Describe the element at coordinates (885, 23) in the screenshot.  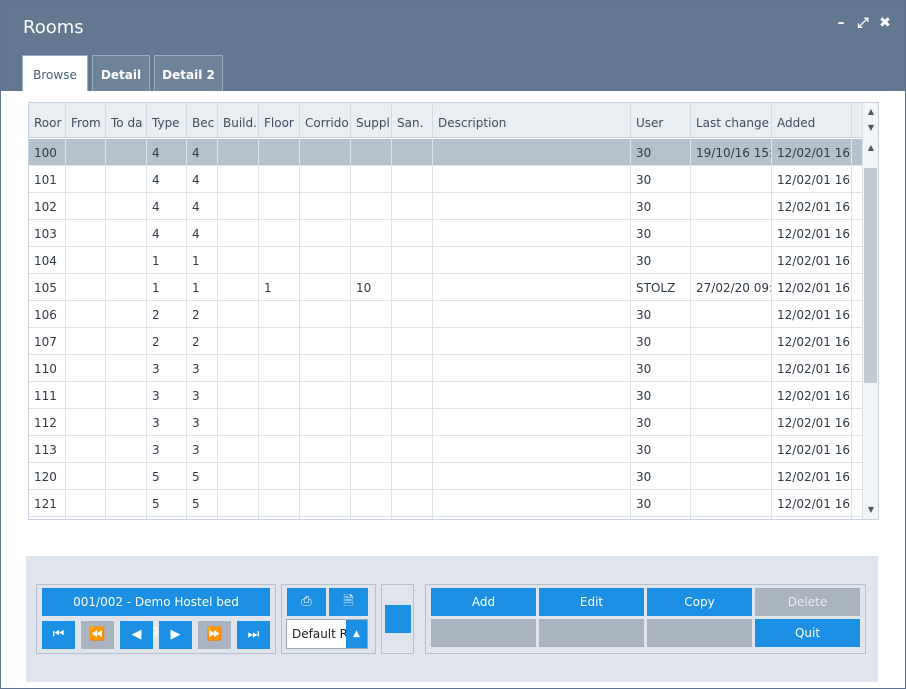
I see `close-icon: ✖` at that location.